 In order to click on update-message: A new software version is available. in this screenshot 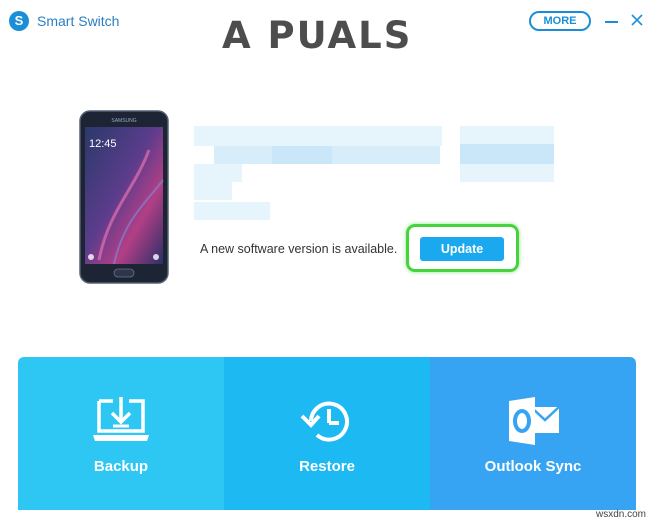, I will do `click(299, 249)`.